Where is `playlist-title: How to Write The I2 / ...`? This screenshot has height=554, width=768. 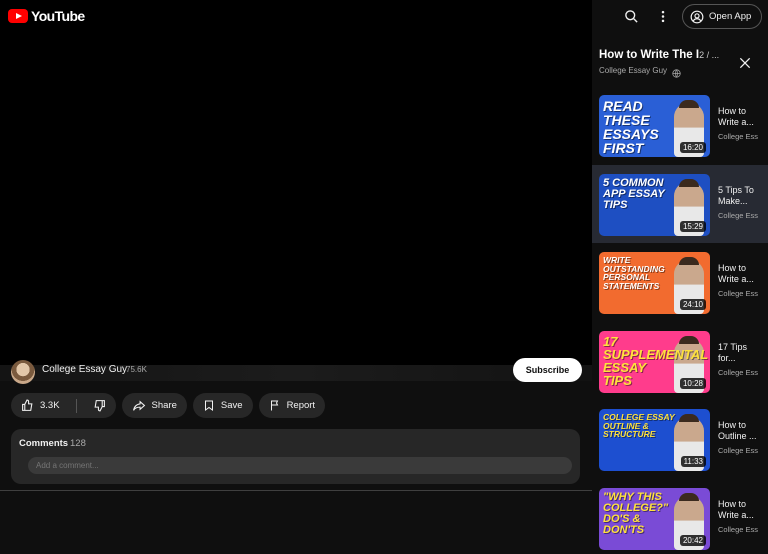 playlist-title: How to Write The I2 / ... is located at coordinates (663, 55).